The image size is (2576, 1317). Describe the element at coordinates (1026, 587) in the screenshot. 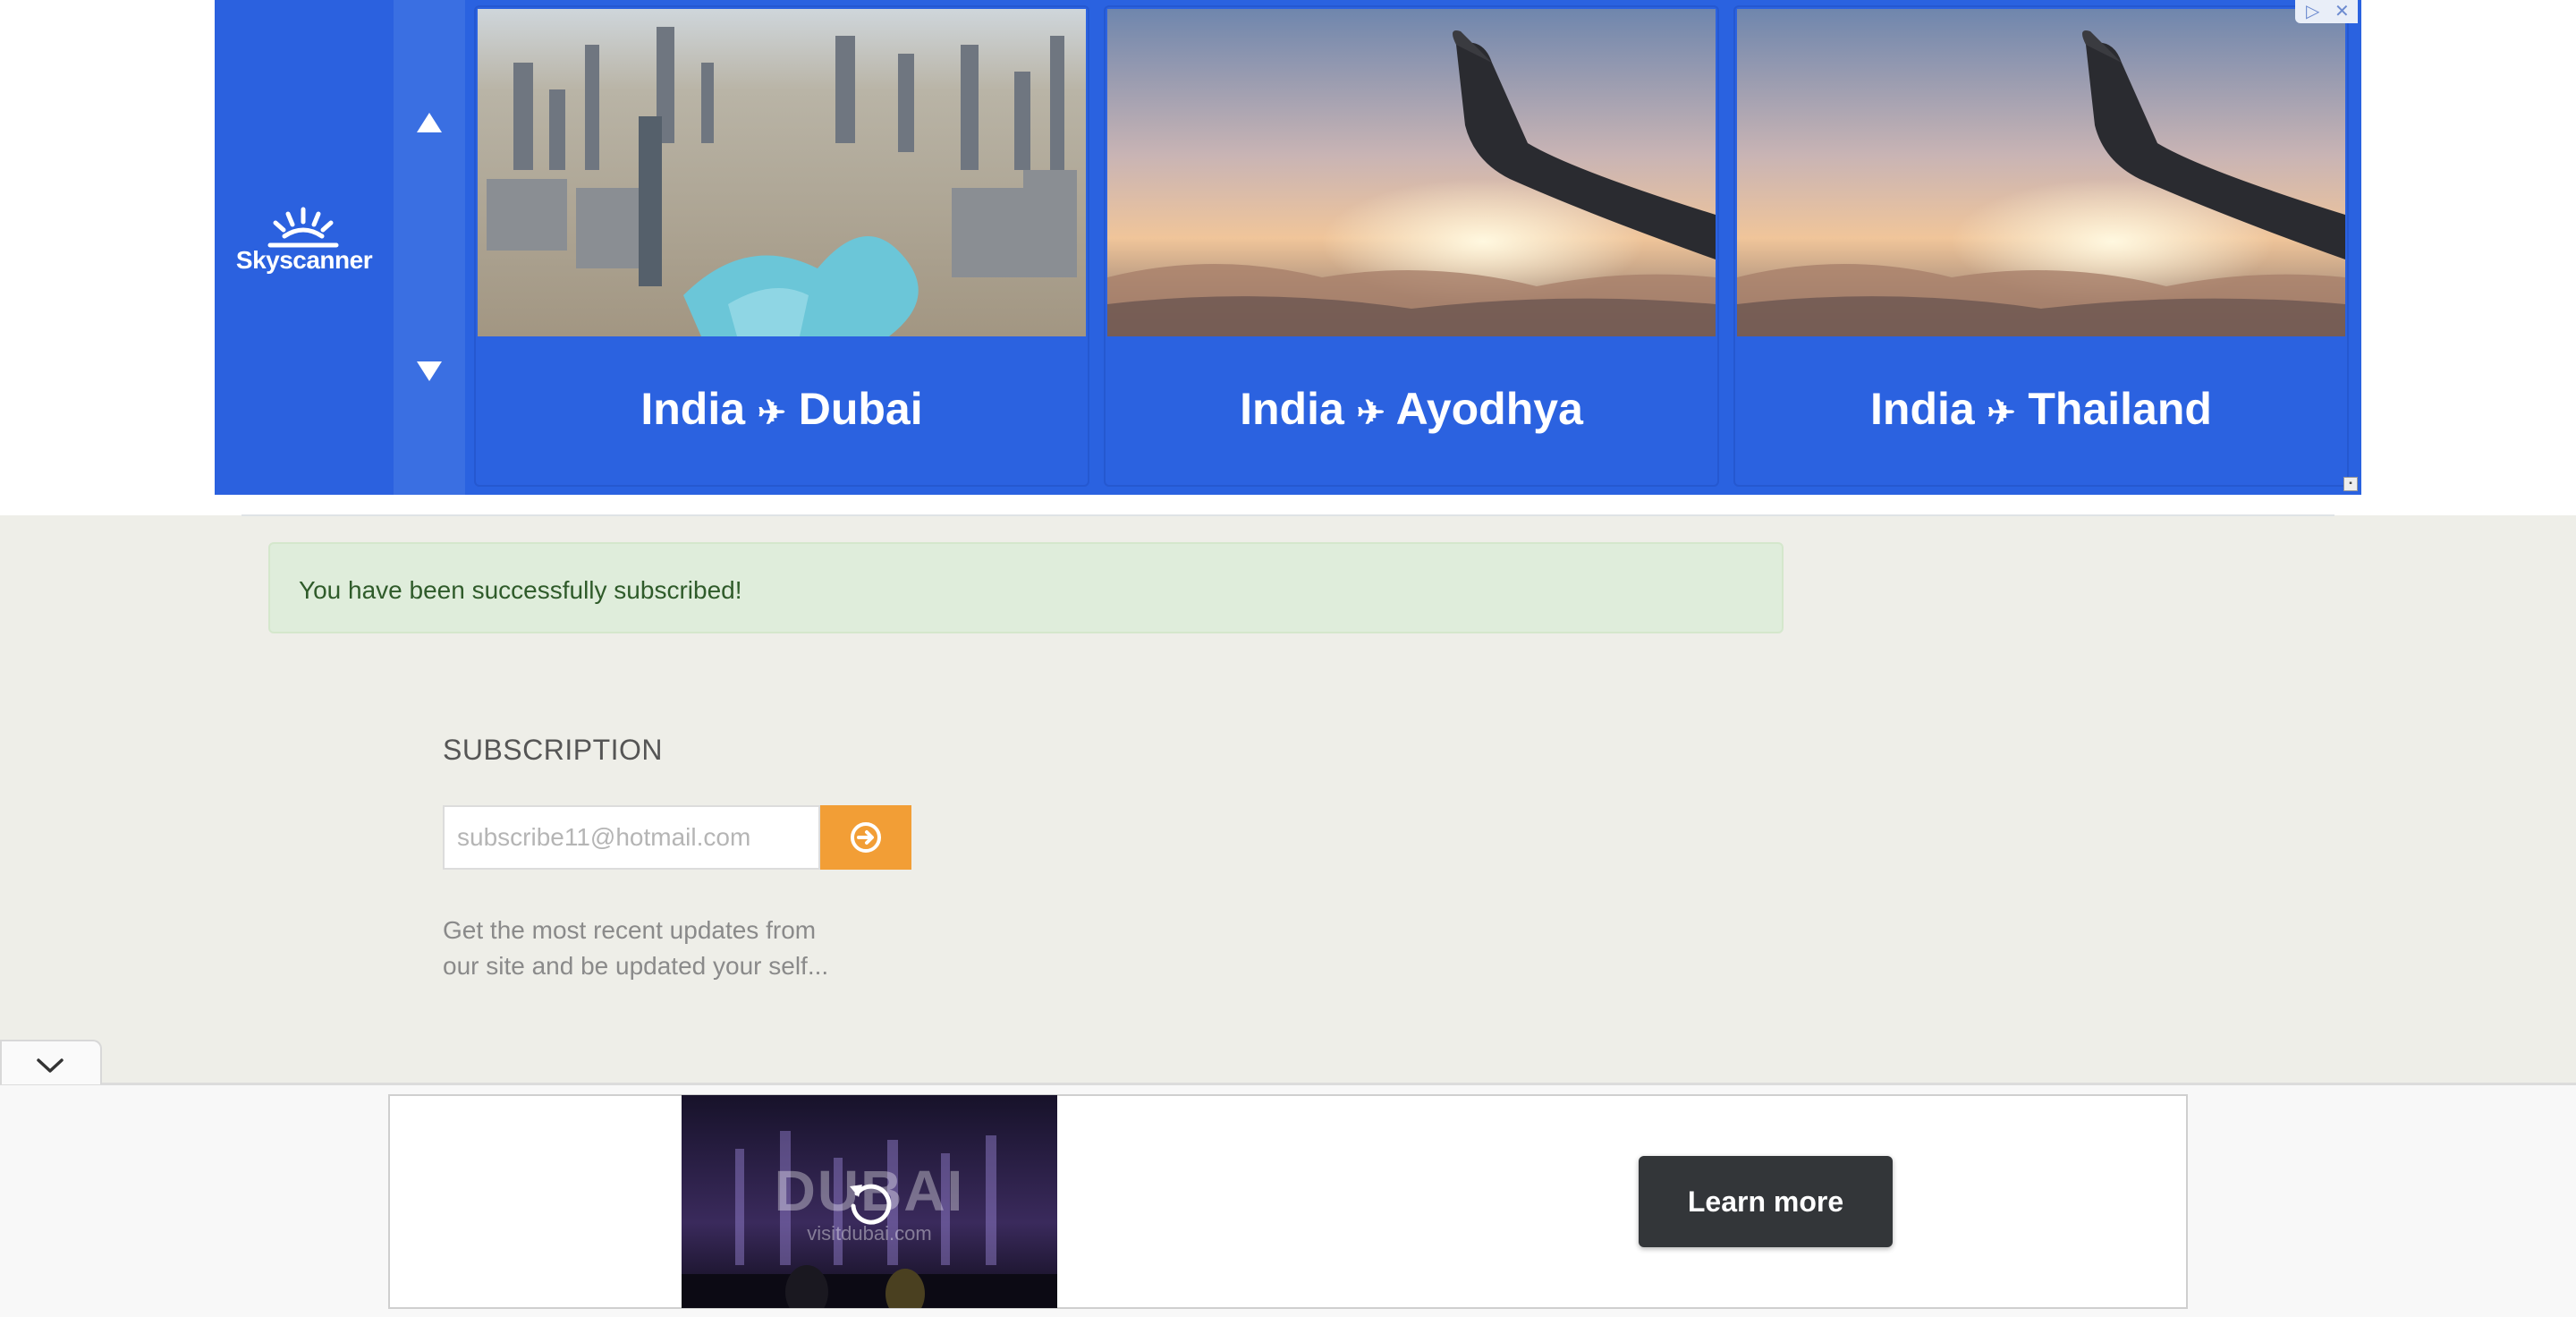

I see `success-alert: You have been successfully subscribed!` at that location.